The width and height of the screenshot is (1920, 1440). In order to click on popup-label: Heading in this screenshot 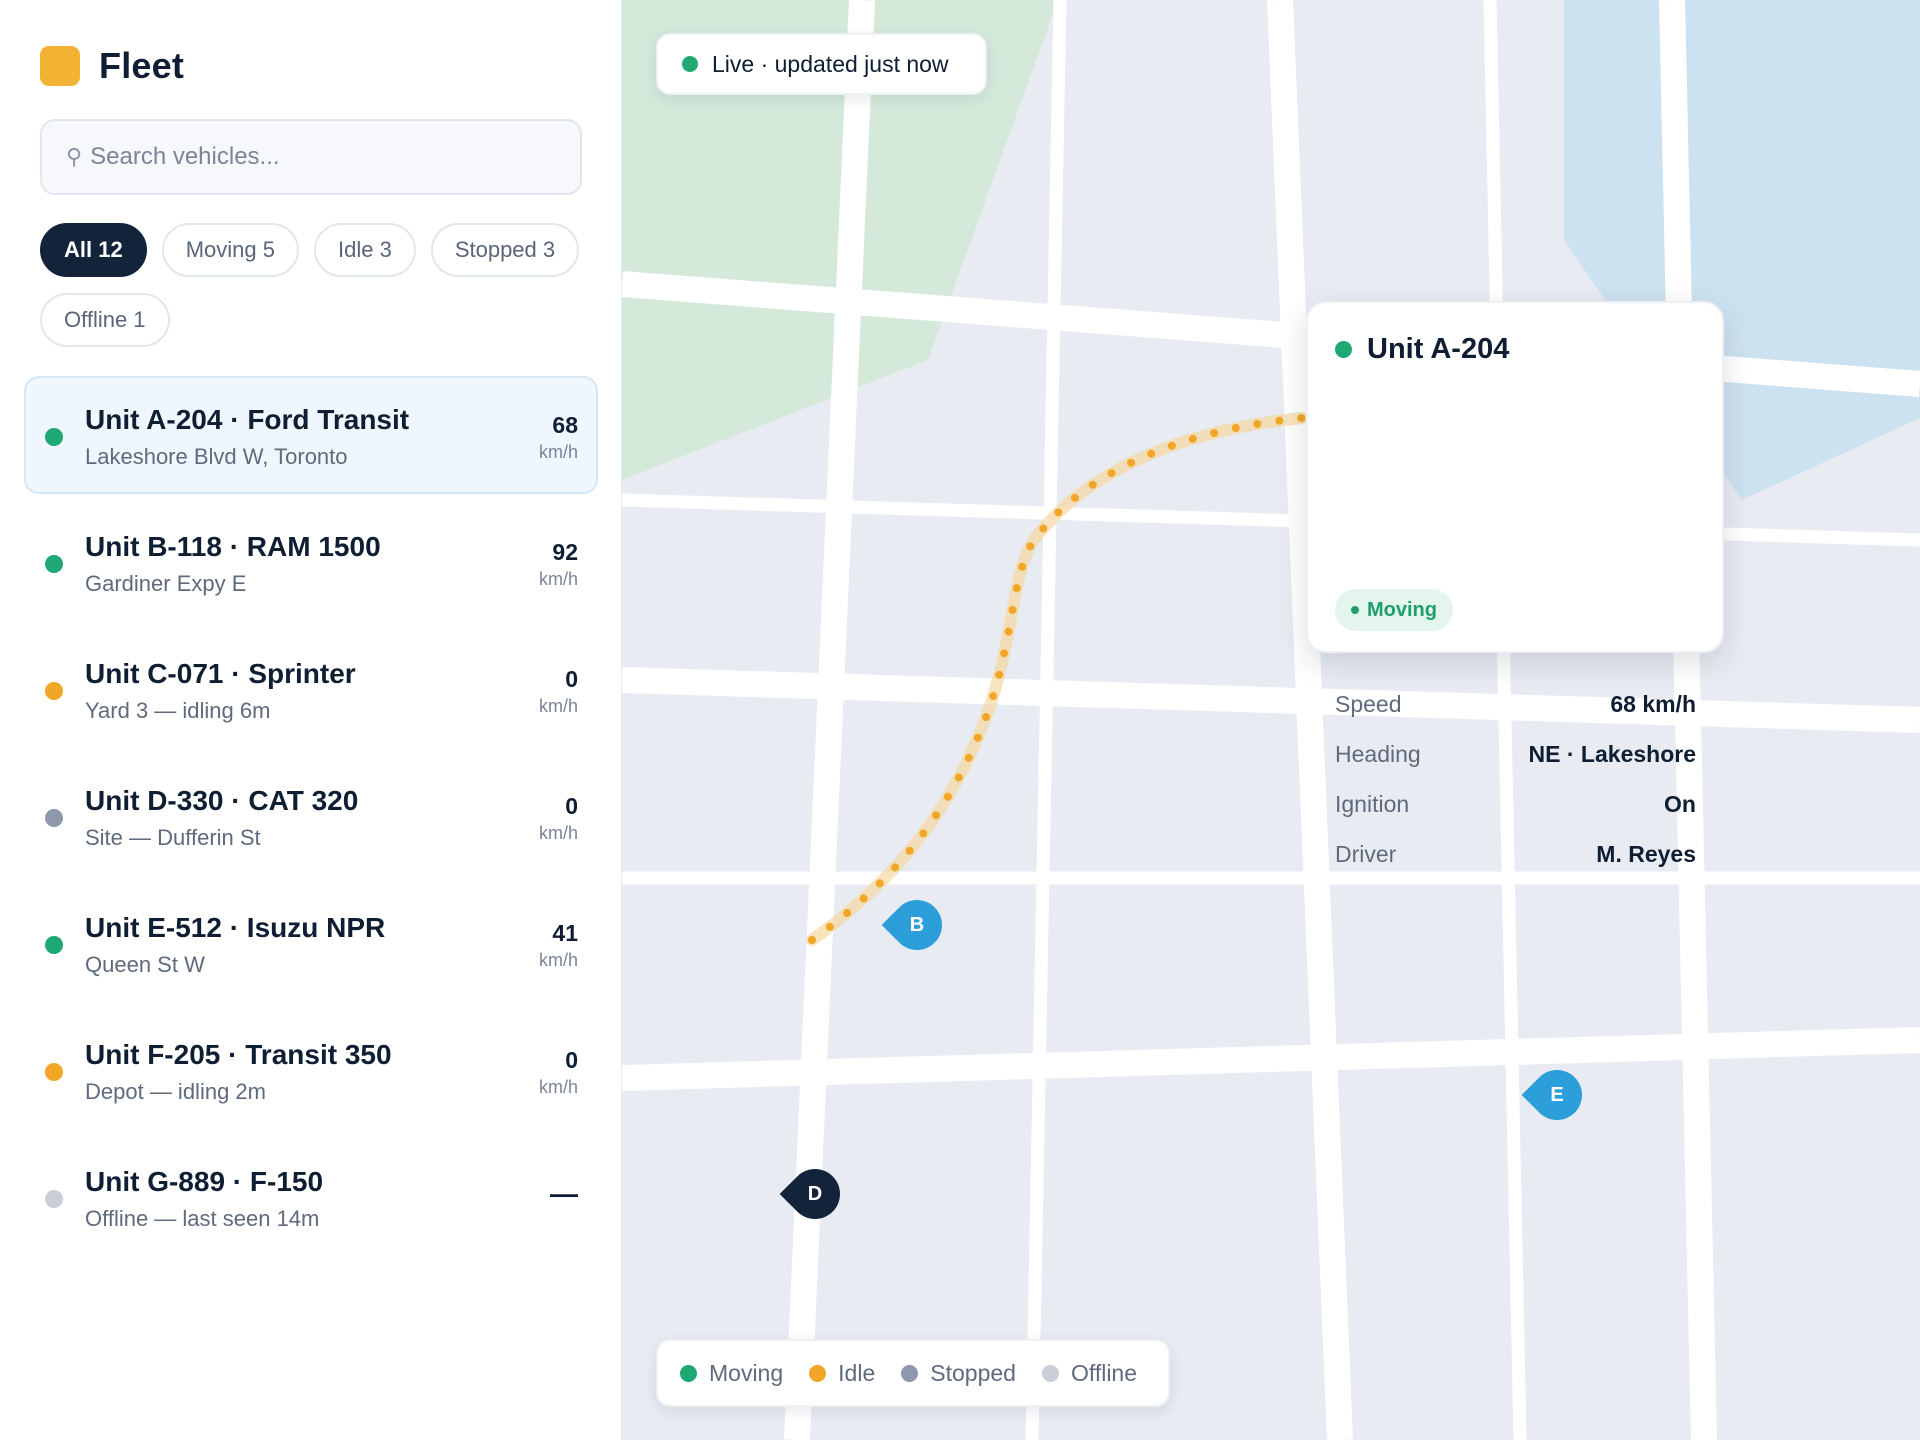, I will do `click(1378, 753)`.